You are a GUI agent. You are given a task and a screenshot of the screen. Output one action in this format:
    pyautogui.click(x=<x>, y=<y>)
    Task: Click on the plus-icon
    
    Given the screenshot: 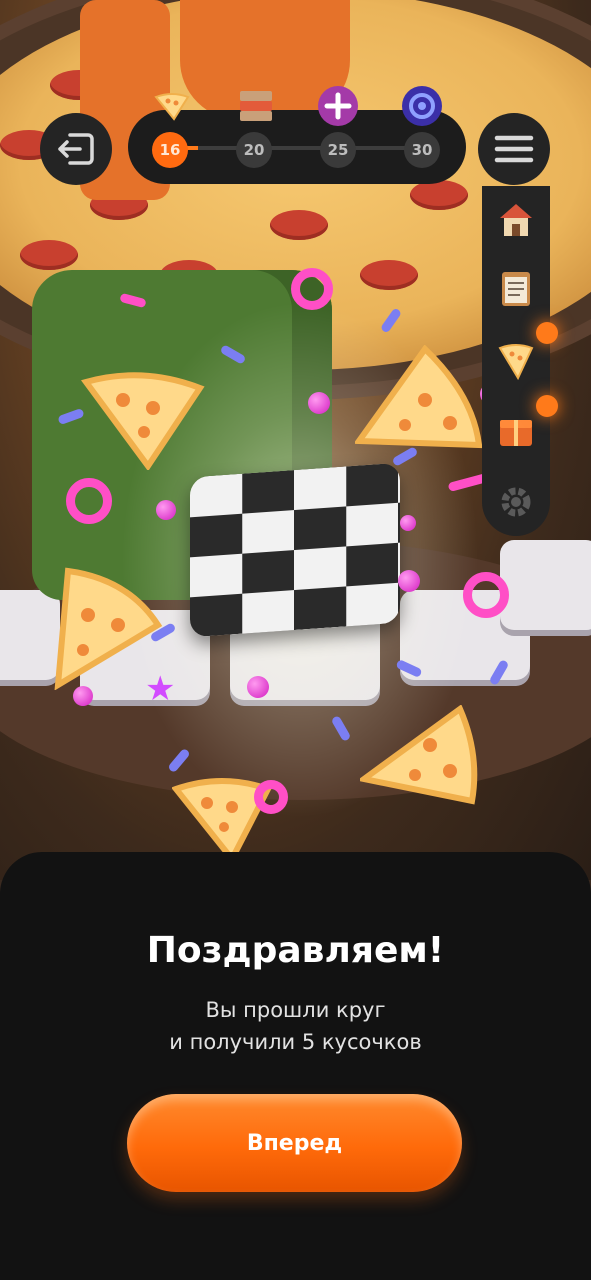 What is the action you would take?
    pyautogui.click(x=338, y=106)
    